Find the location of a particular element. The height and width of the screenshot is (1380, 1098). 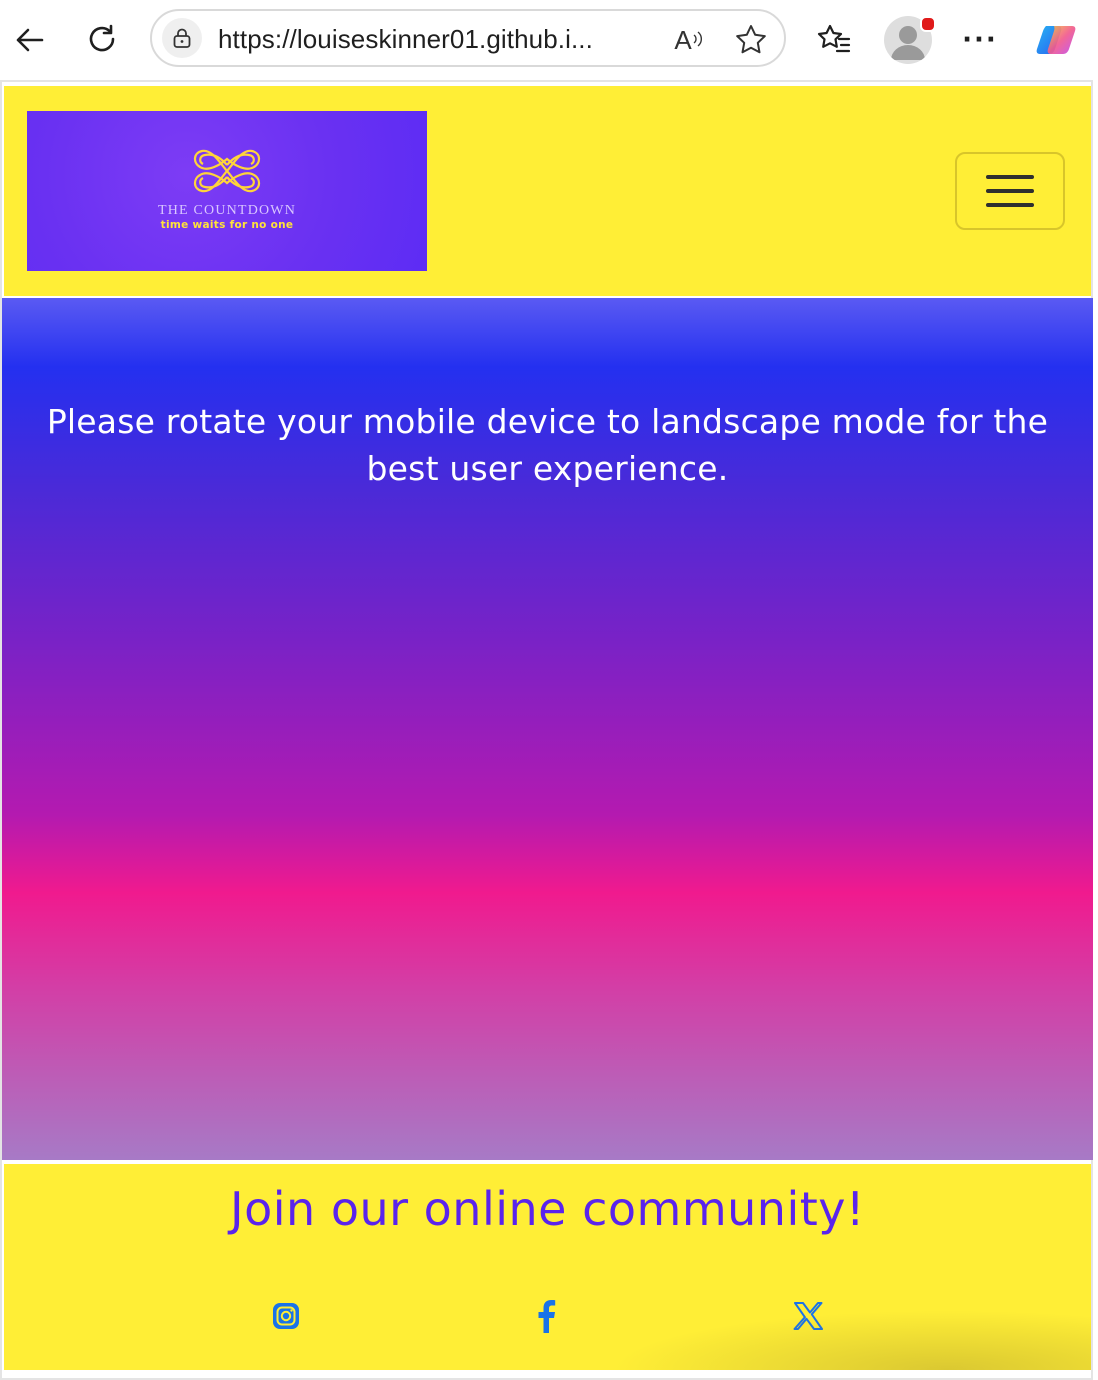

footer-title: Join our online community! is located at coordinates (547, 1209).